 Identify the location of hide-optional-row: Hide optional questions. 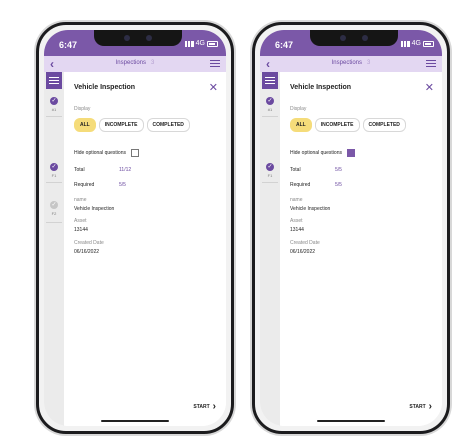
(106, 153).